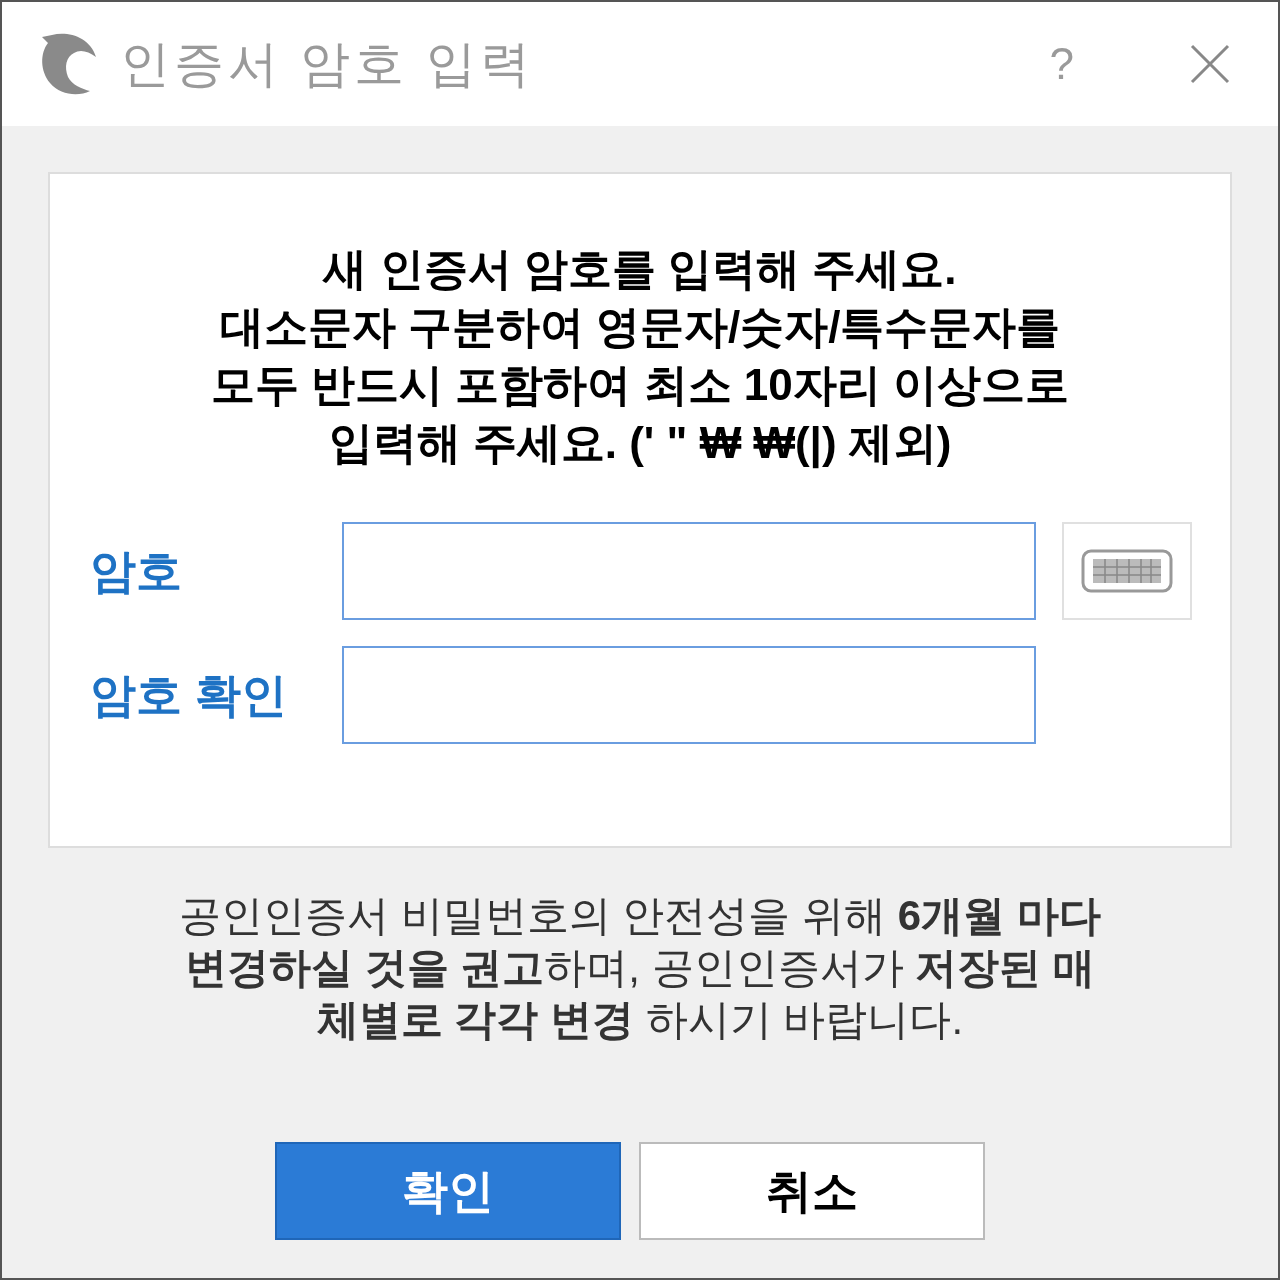 The image size is (1280, 1280). I want to click on notice-line: 변경하실 것을 권고하며, 공인인증서가 저장된 매, so click(640, 968).